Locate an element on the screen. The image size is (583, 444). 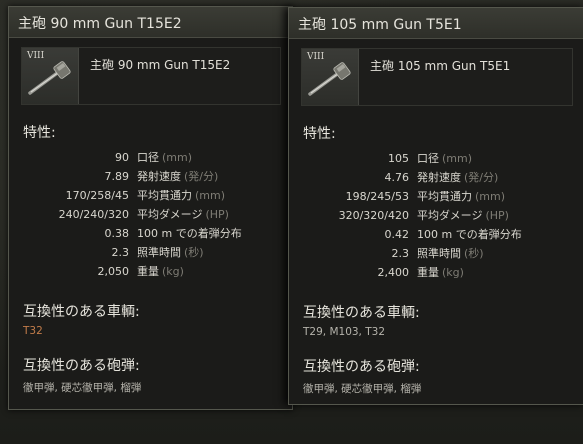
spec-row-dispersion: 0.42 100 m での着弾分布 is located at coordinates (429, 234).